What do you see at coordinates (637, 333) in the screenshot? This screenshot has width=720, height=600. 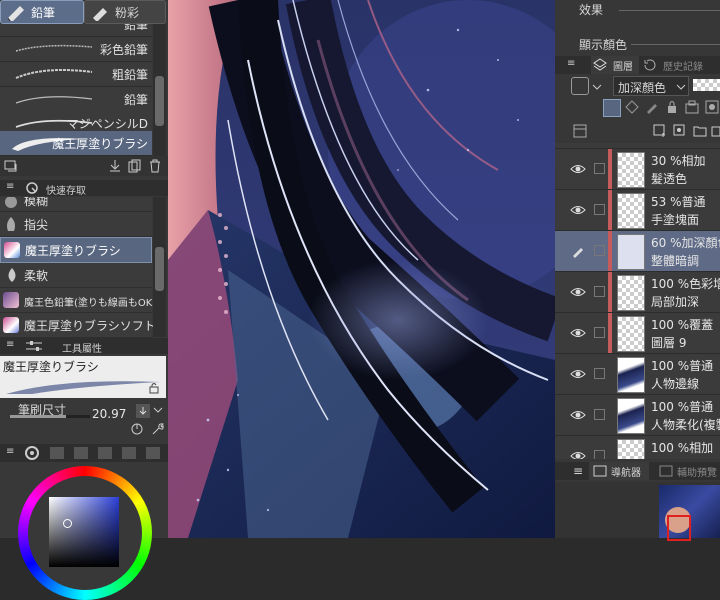 I see `layer-row: 100 %覆蓋 圖層 9` at bounding box center [637, 333].